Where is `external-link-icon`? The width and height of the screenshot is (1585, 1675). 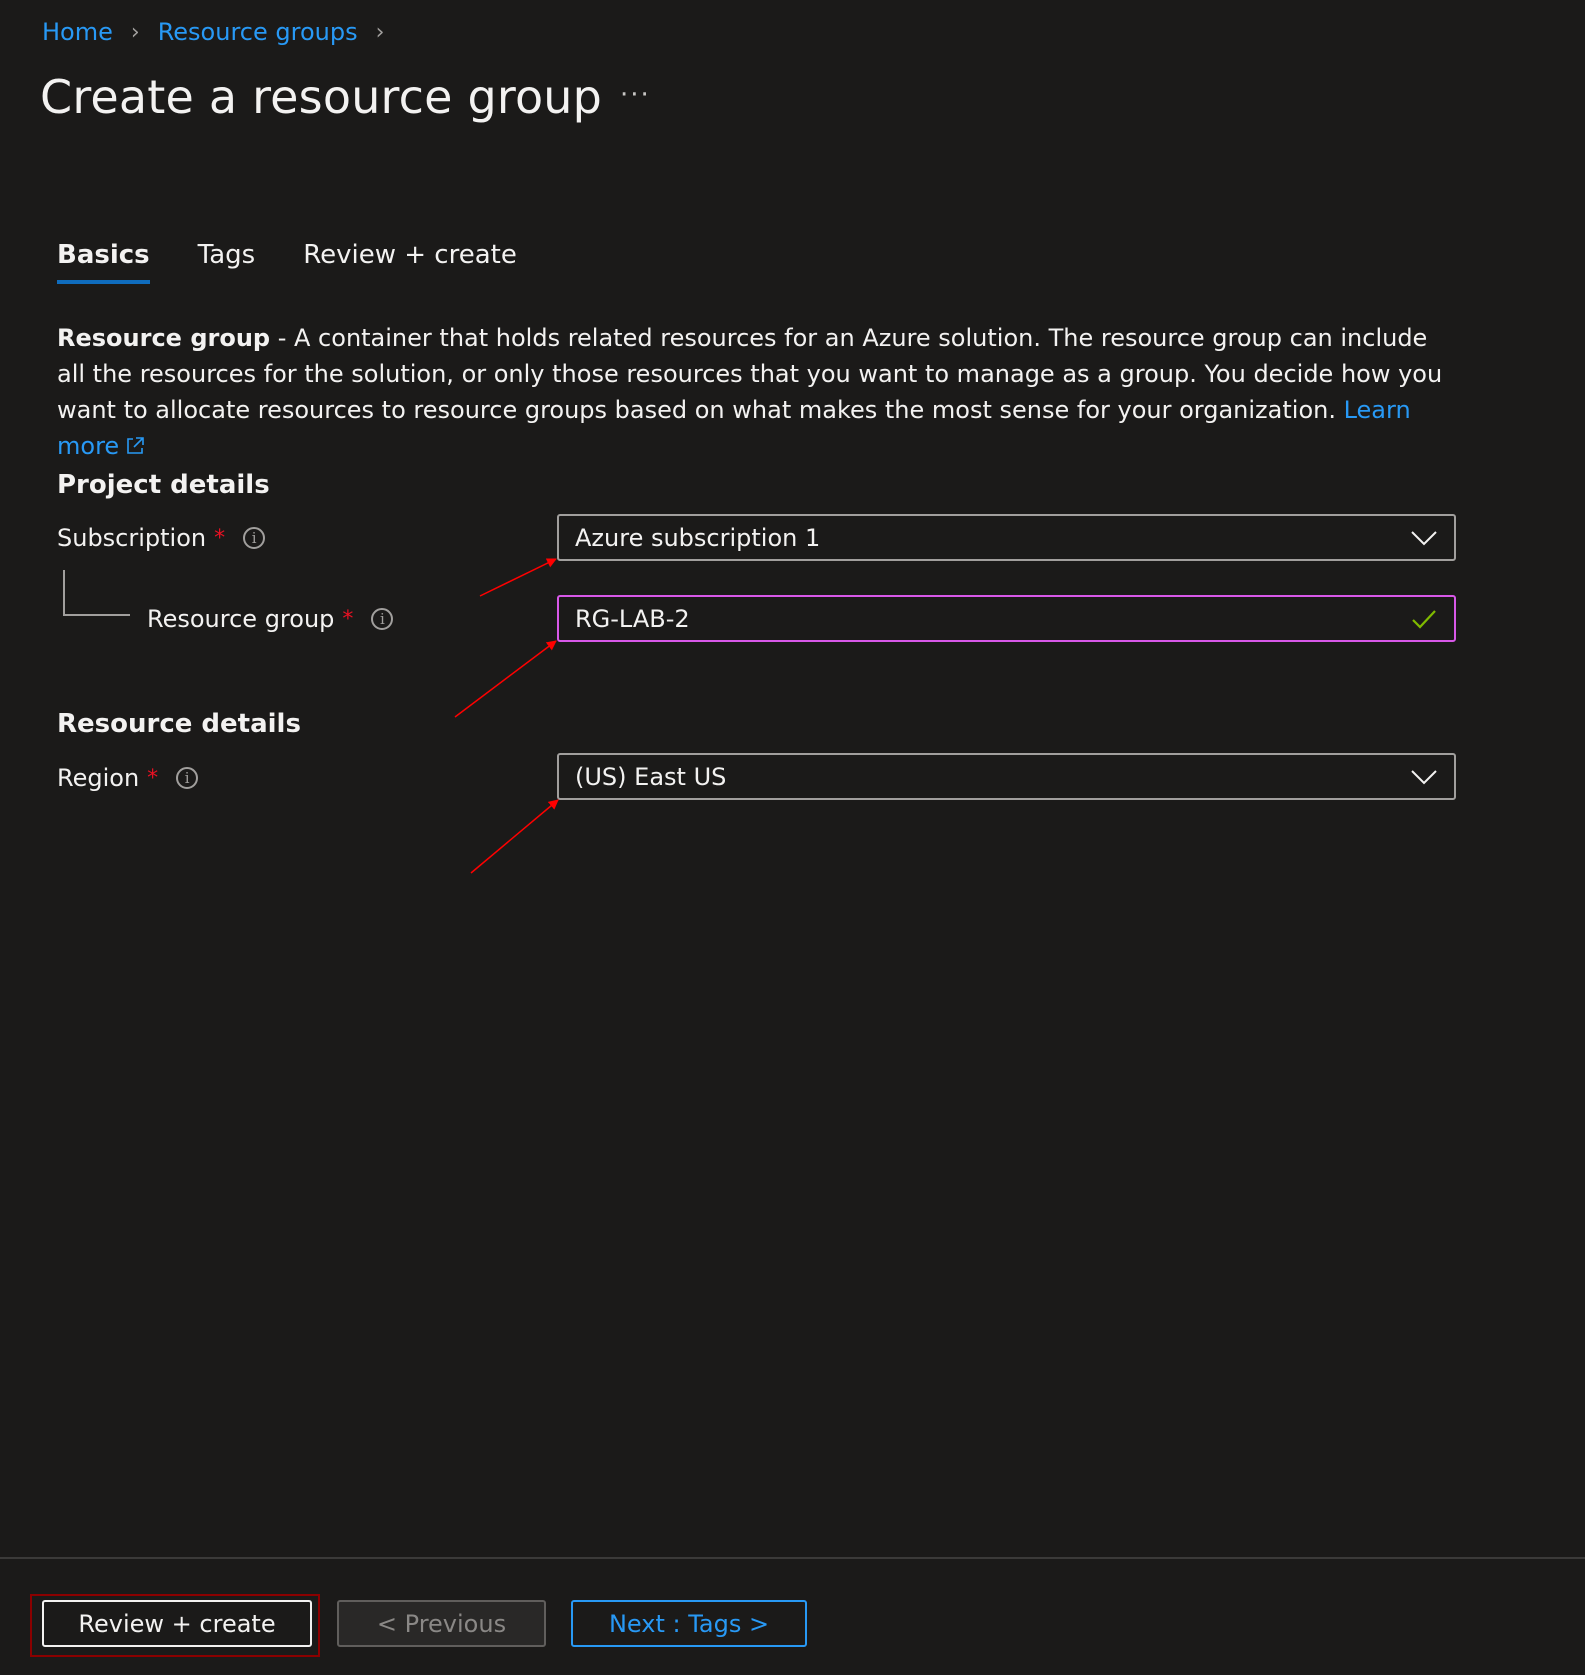 external-link-icon is located at coordinates (135, 445).